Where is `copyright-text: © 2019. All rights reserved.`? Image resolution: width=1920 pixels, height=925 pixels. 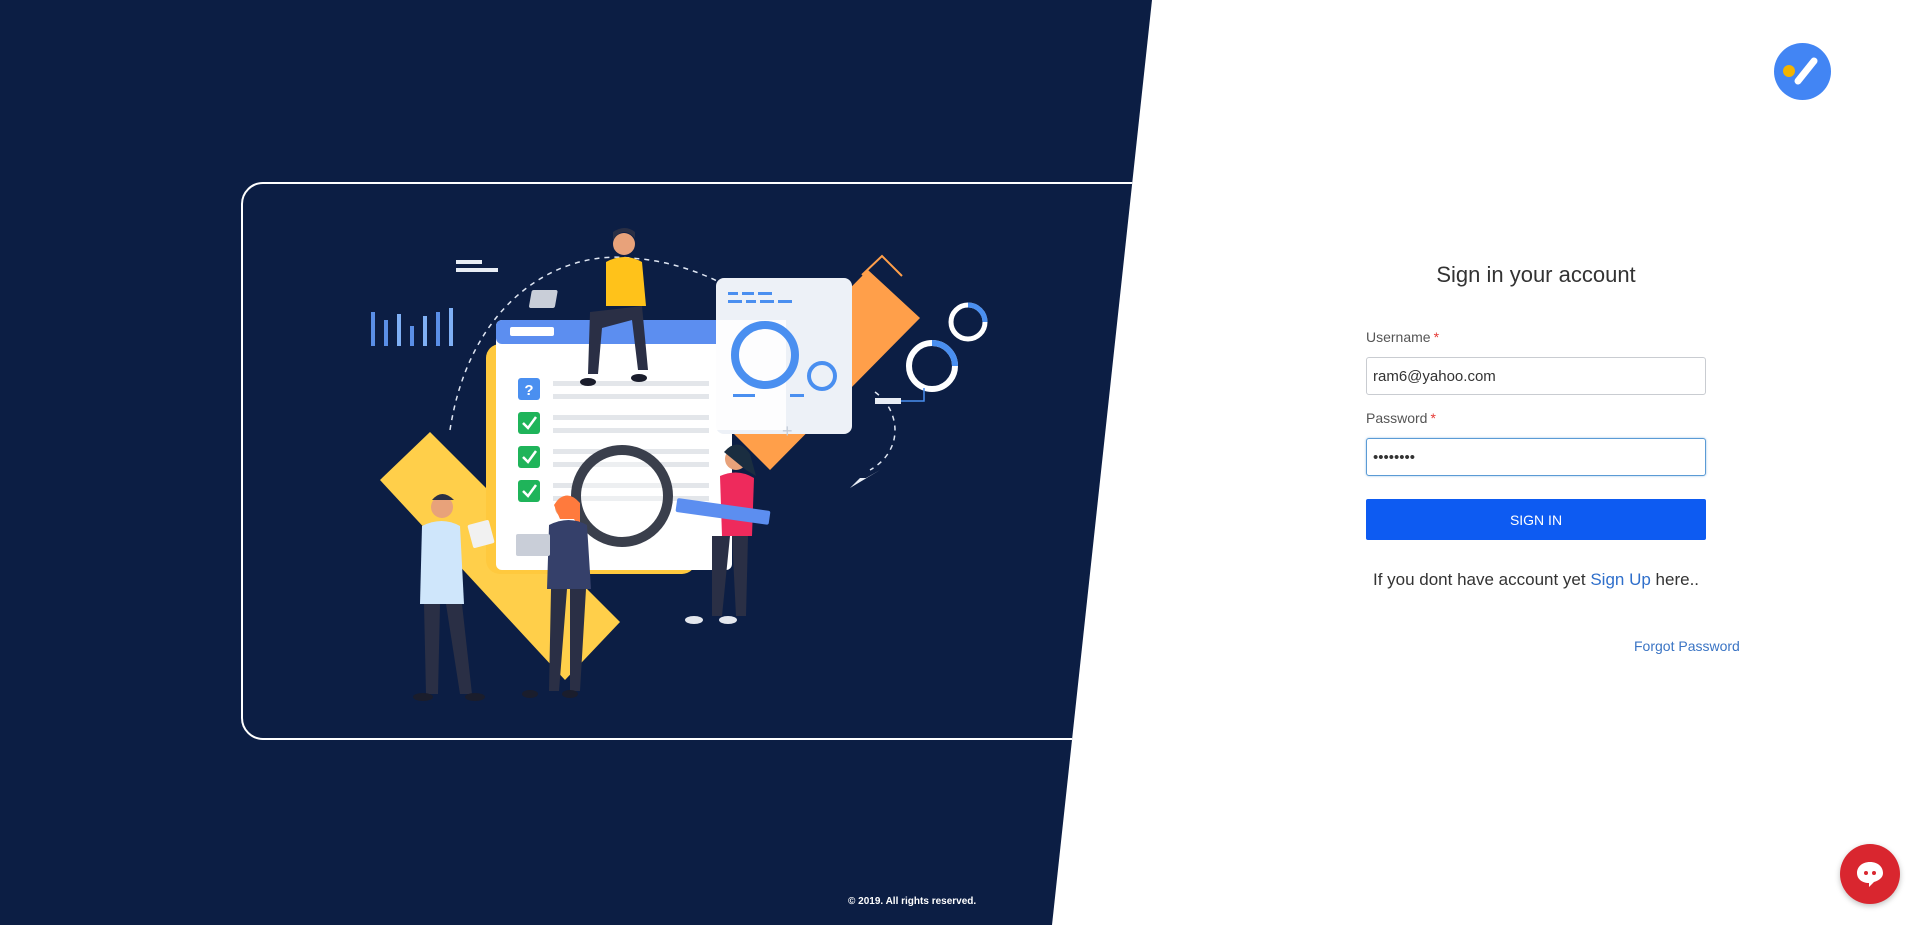
copyright-text: © 2019. All rights reserved. is located at coordinates (912, 901).